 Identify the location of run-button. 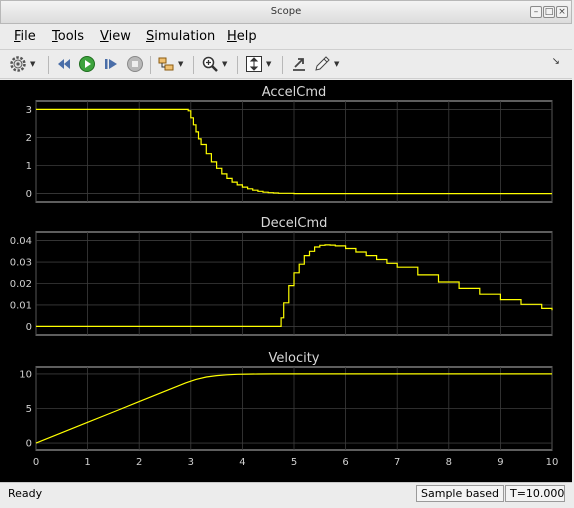
(87, 64).